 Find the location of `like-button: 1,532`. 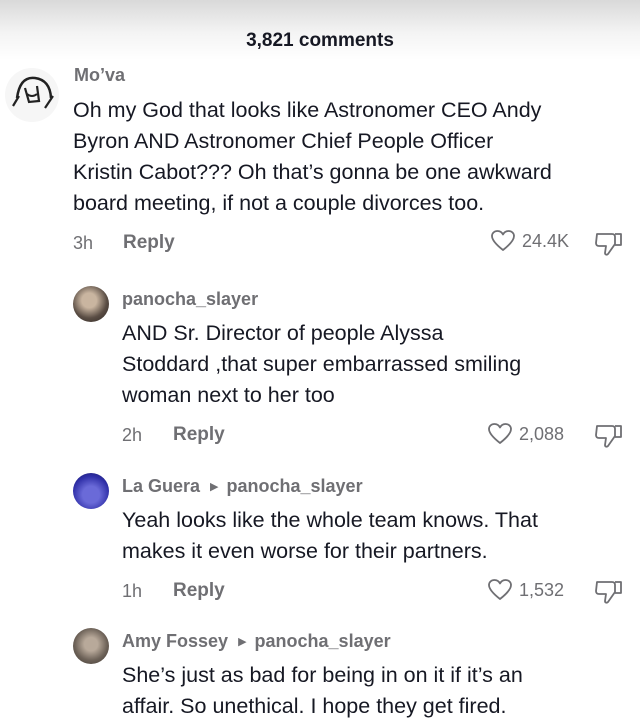

like-button: 1,532 is located at coordinates (525, 590).